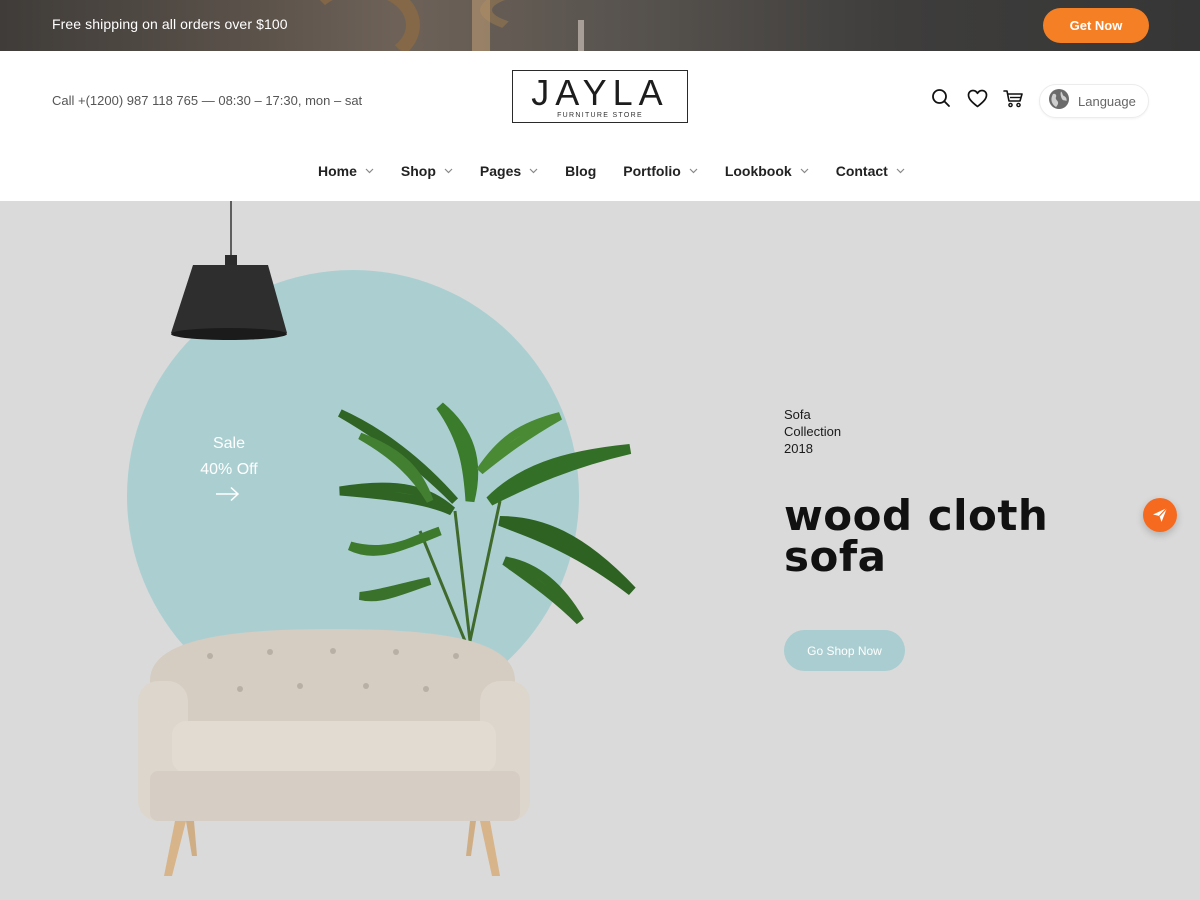  I want to click on nav-item-blog: Blog, so click(580, 171).